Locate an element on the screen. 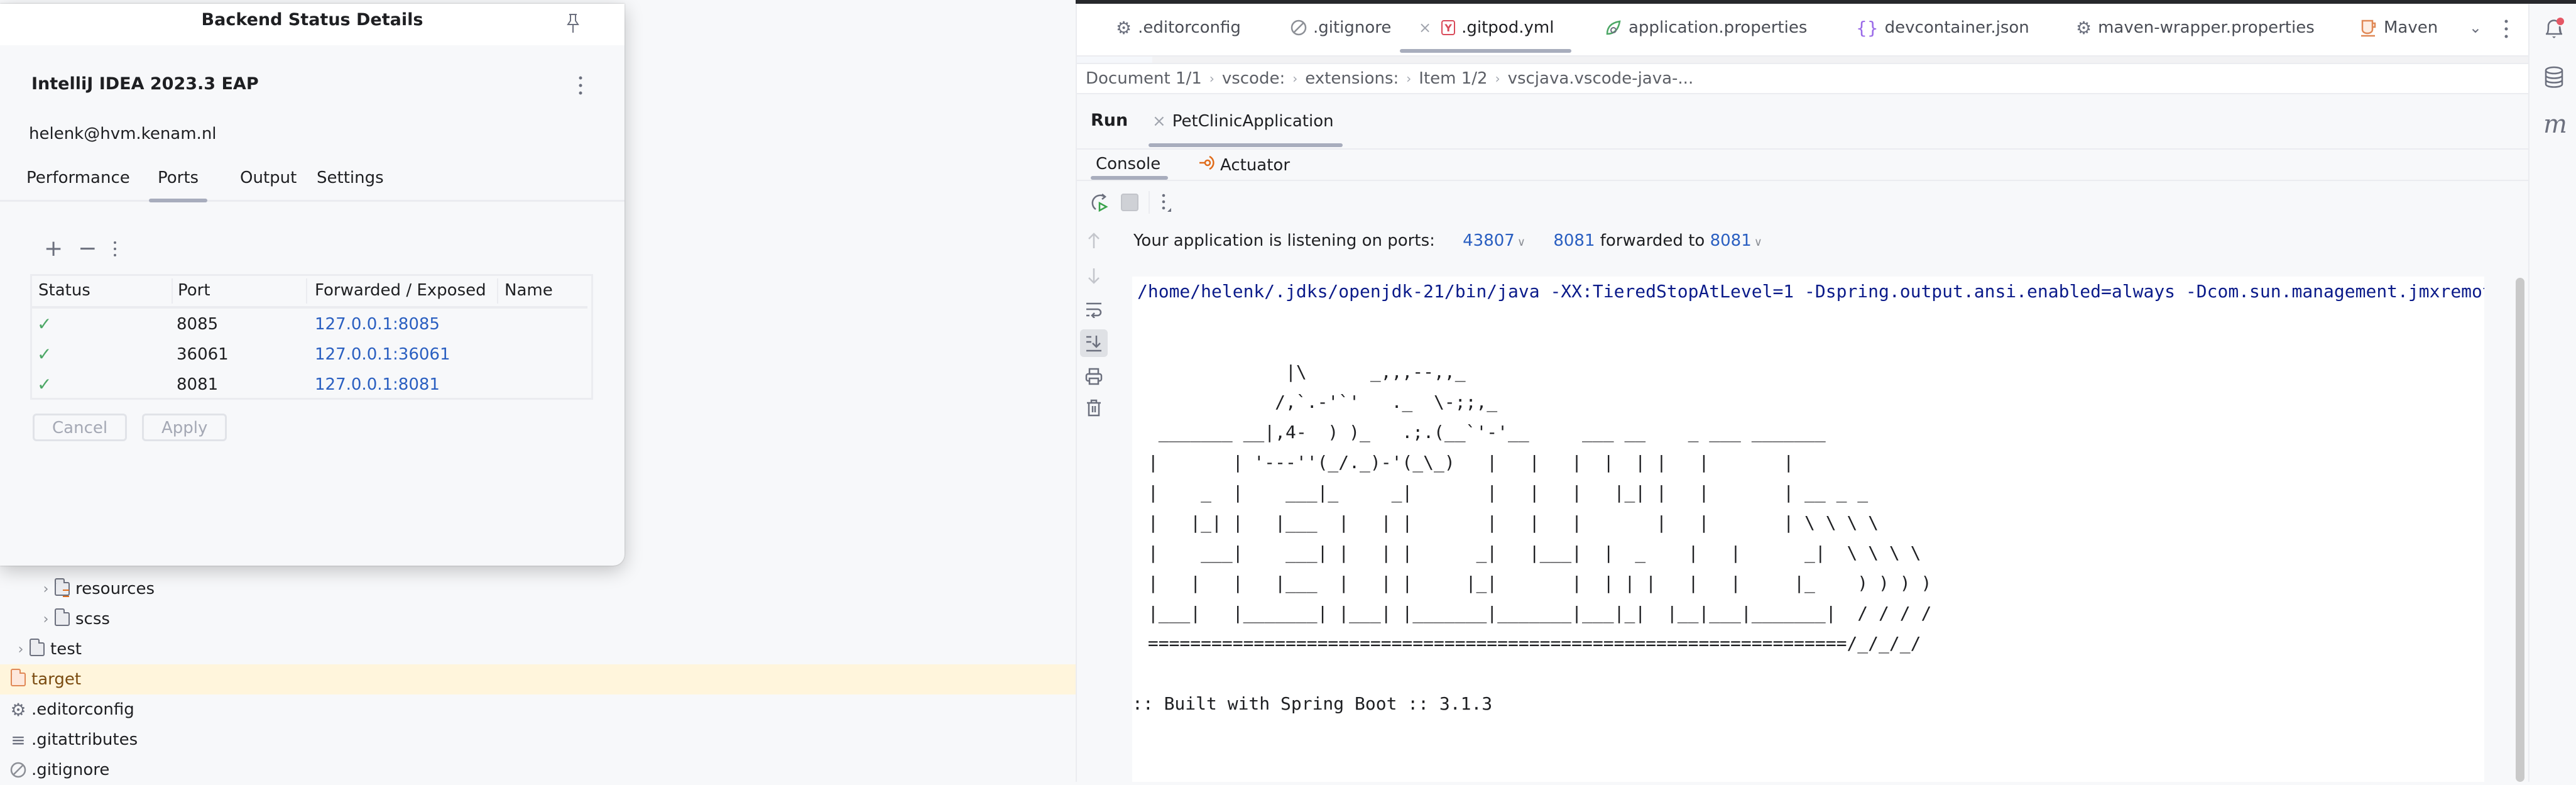  tree-item-label: .editorconfig is located at coordinates (83, 709).